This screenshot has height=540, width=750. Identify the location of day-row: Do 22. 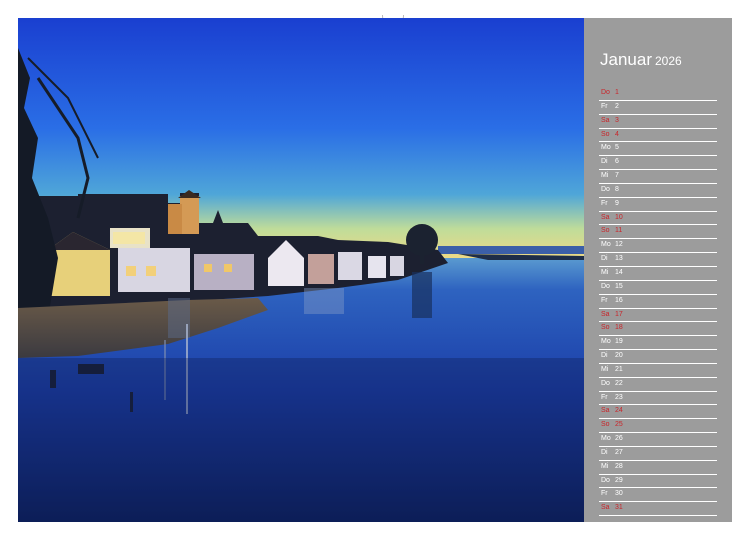
(658, 385).